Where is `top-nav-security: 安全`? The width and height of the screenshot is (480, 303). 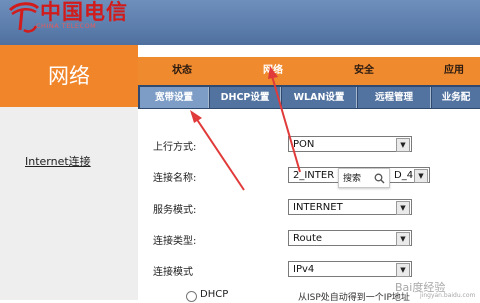 top-nav-security: 安全 is located at coordinates (364, 71).